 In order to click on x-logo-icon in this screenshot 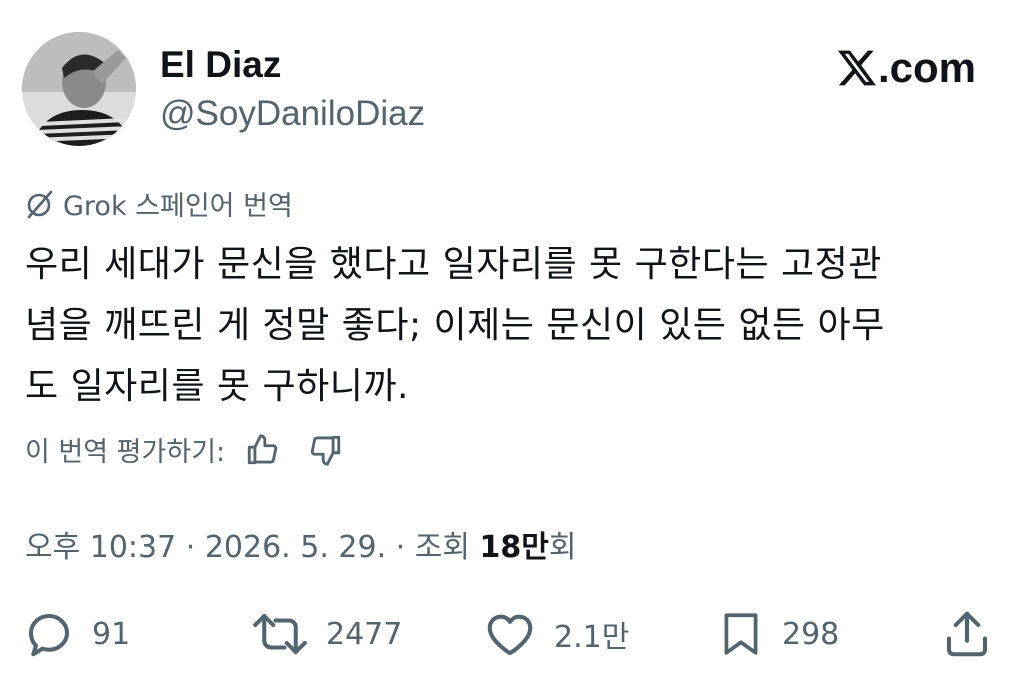, I will do `click(856, 68)`.